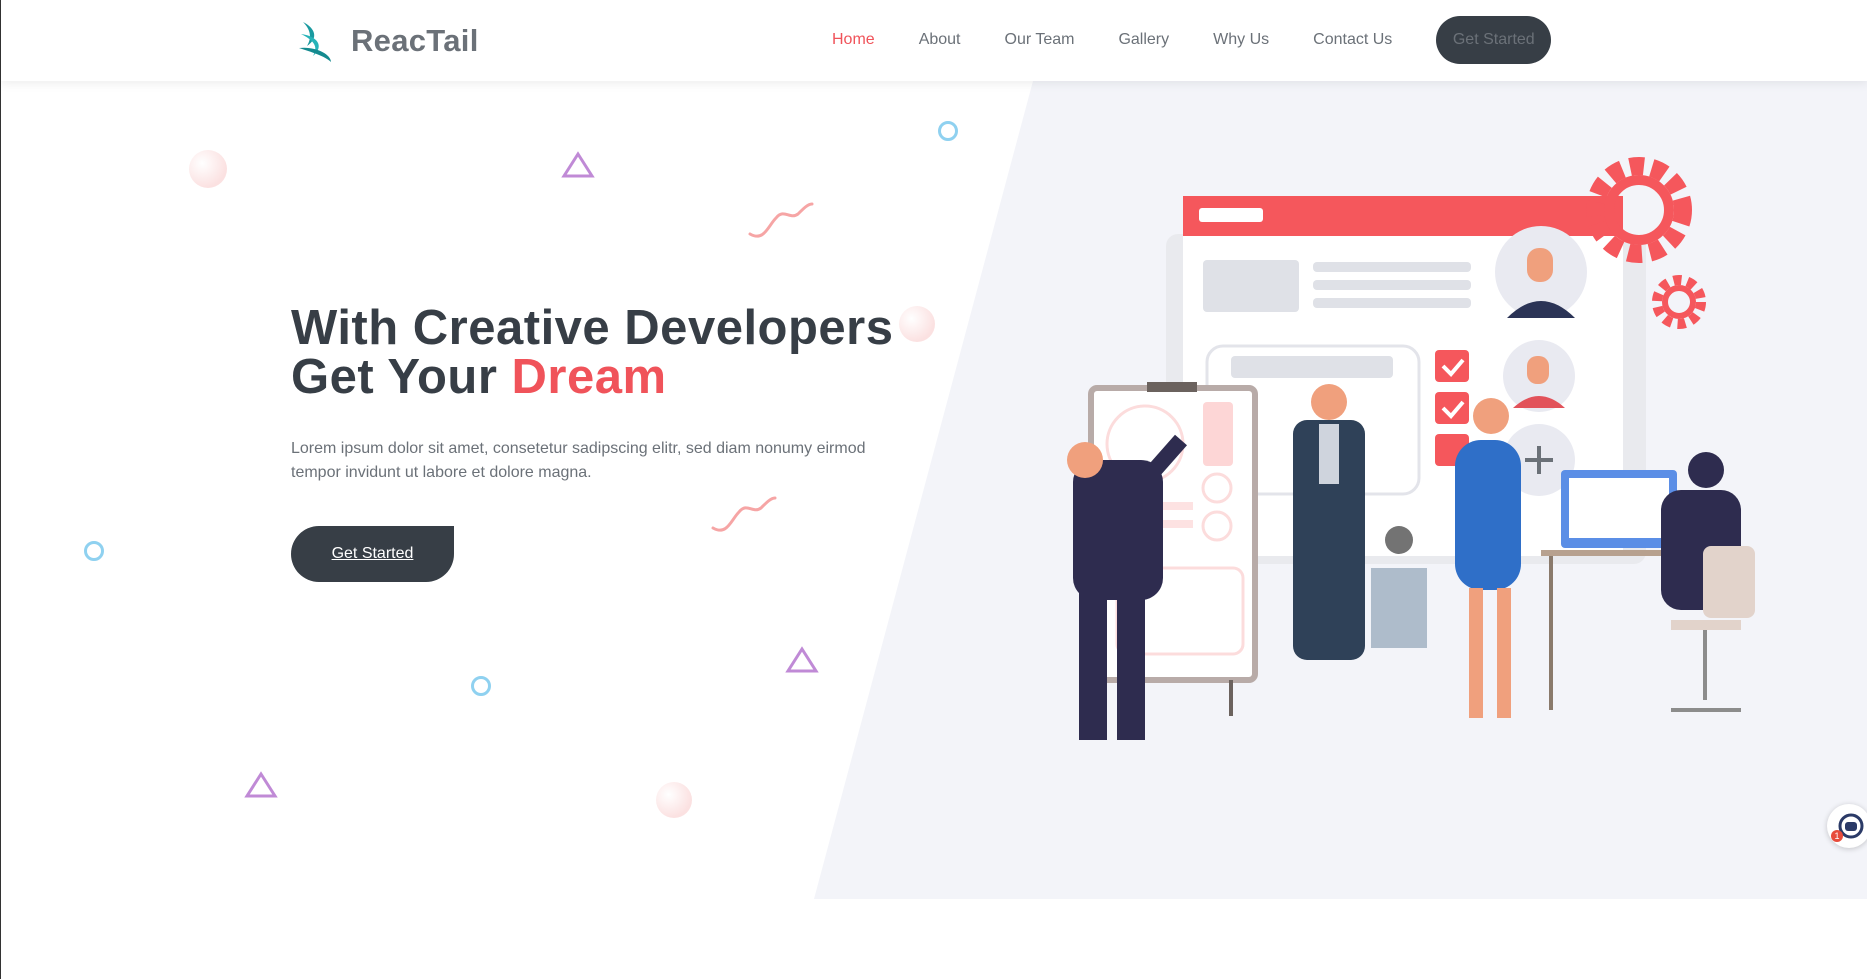 The width and height of the screenshot is (1867, 979). I want to click on hero-headline: With Creative Developers Get Your Dream, so click(592, 353).